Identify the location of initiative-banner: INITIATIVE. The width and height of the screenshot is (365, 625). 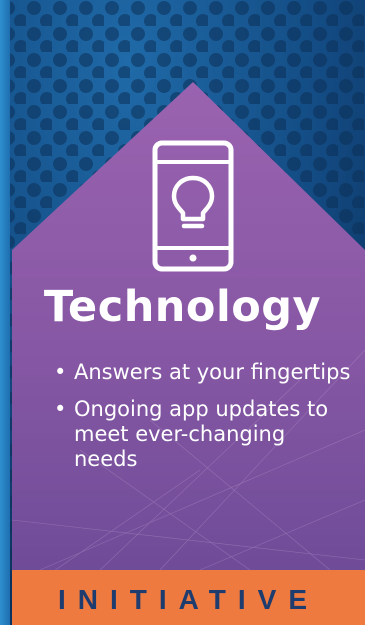
(188, 597).